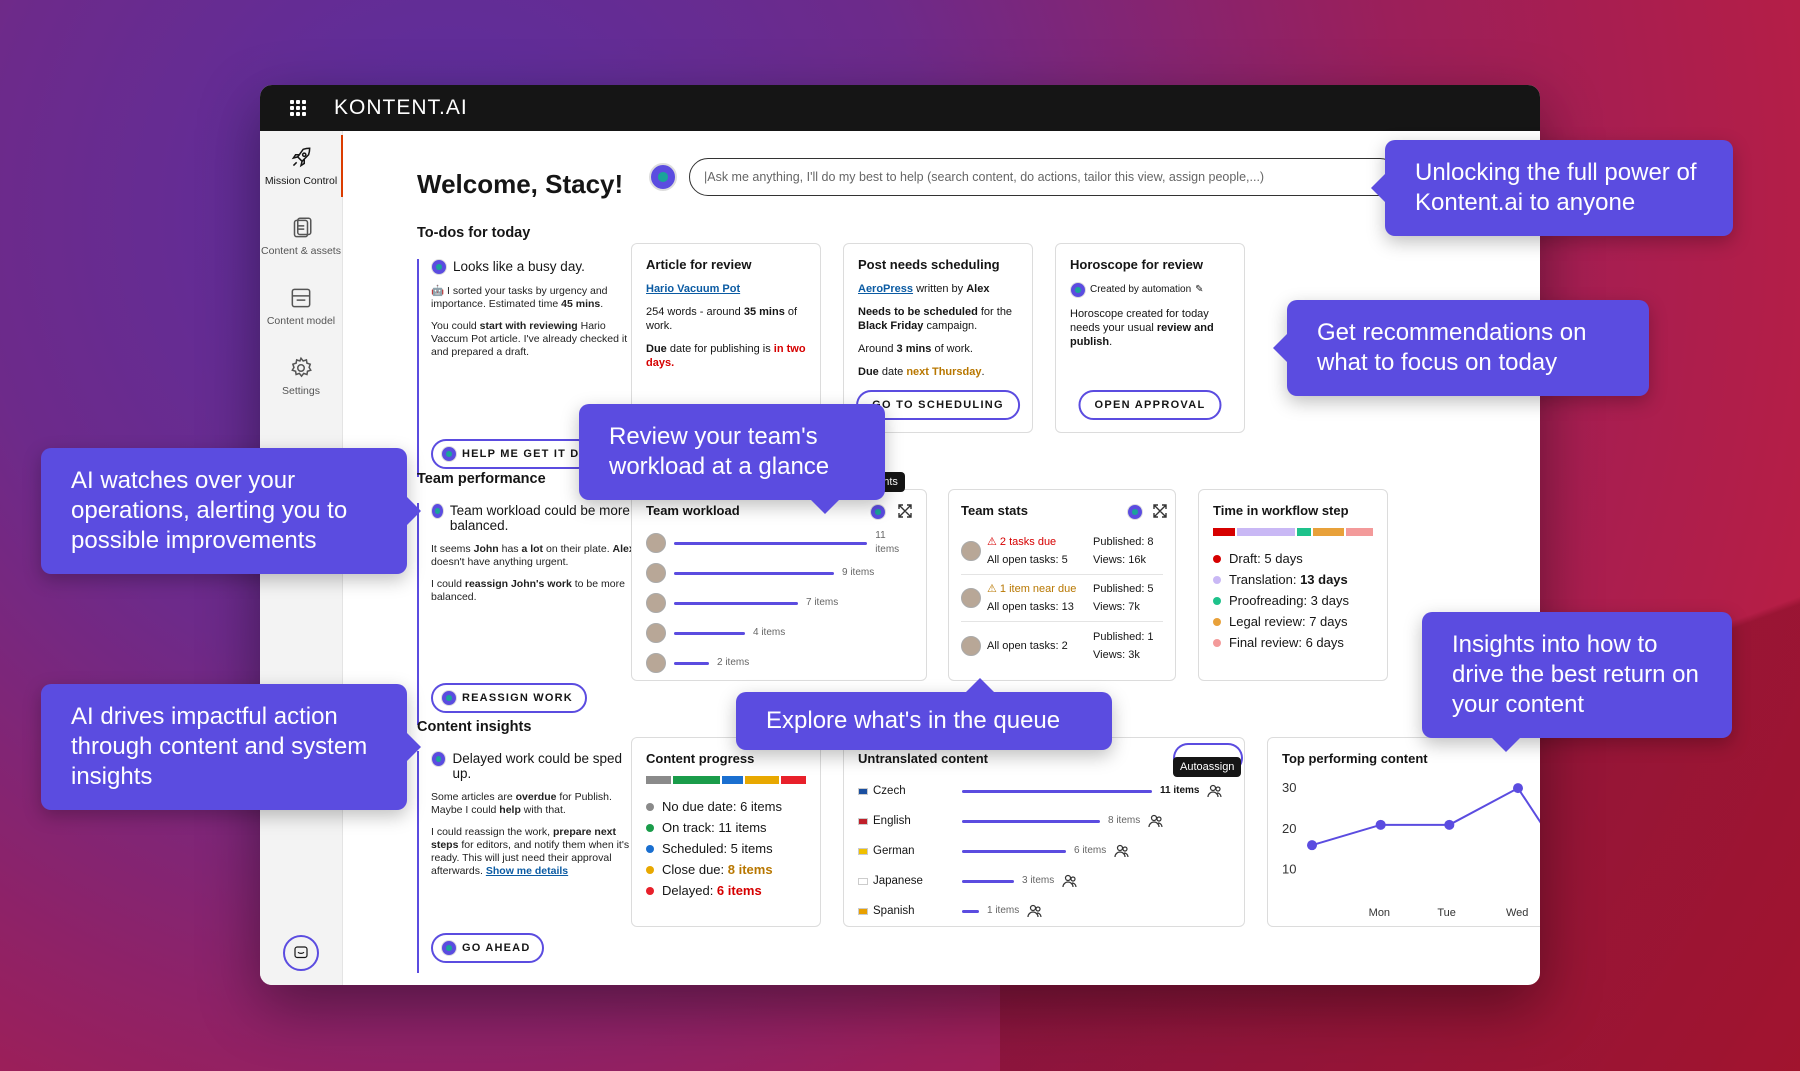 The image size is (1800, 1071). I want to click on help-me-button: HELP ME GET IT D, so click(512, 454).